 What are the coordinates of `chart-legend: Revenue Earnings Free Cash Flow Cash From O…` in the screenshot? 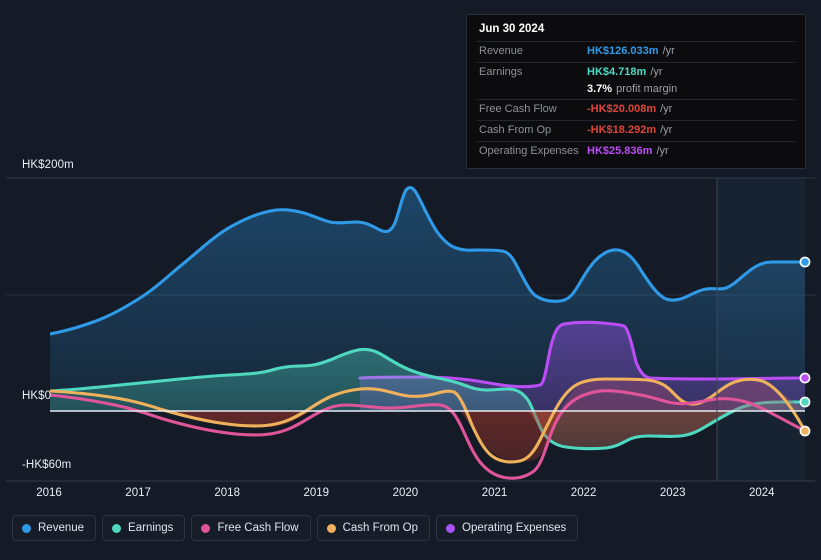 It's located at (295, 528).